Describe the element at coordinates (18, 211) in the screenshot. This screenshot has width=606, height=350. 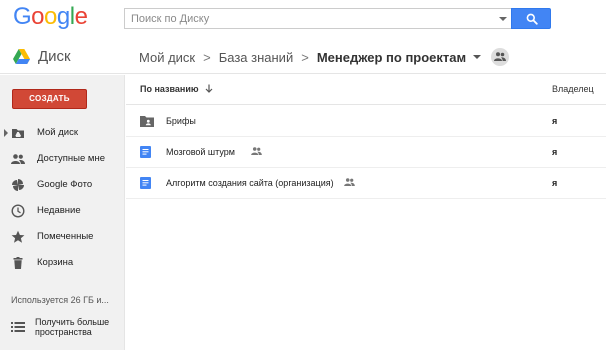
I see `clock-icon` at that location.